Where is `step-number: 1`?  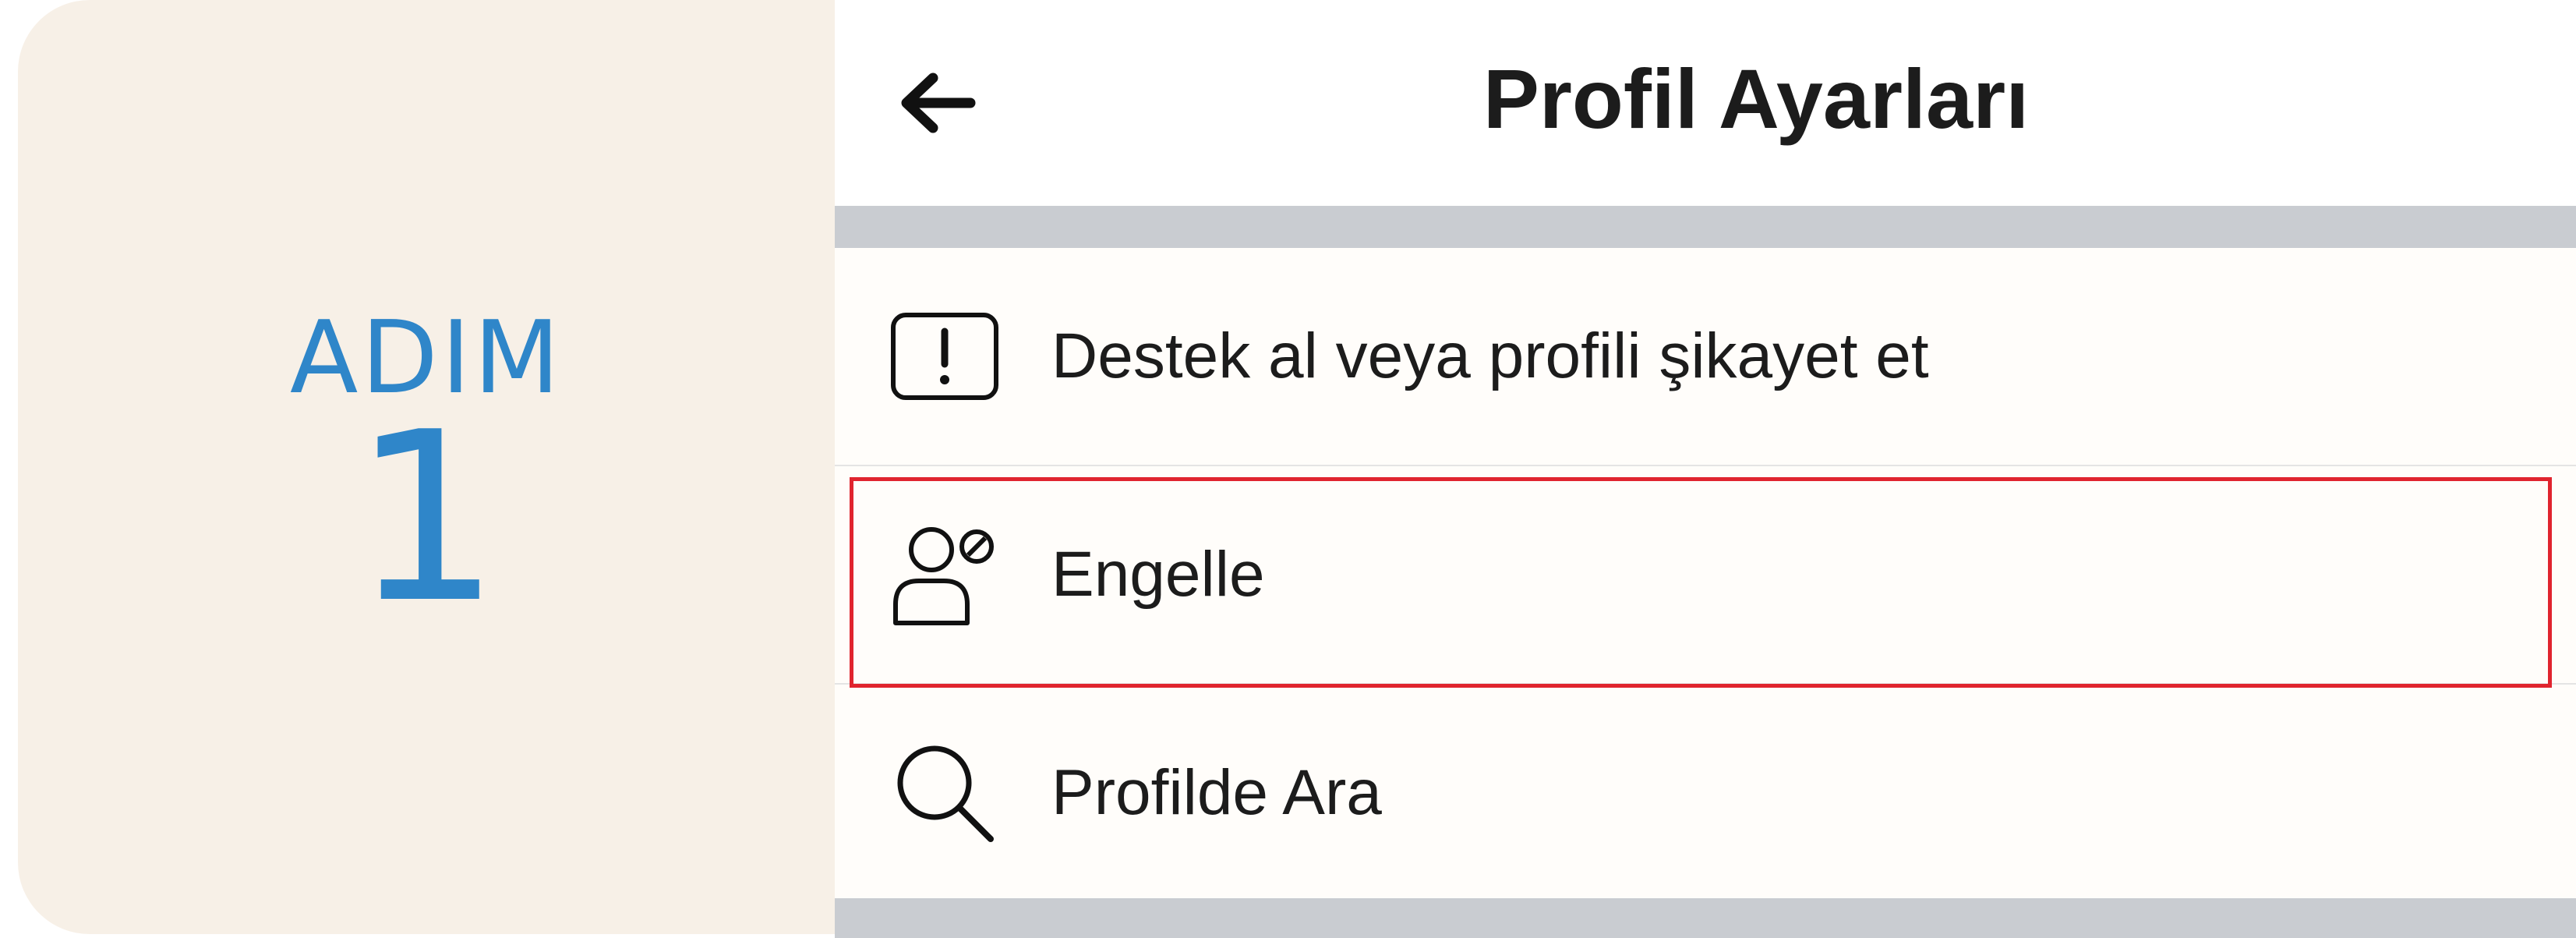 step-number: 1 is located at coordinates (426, 518).